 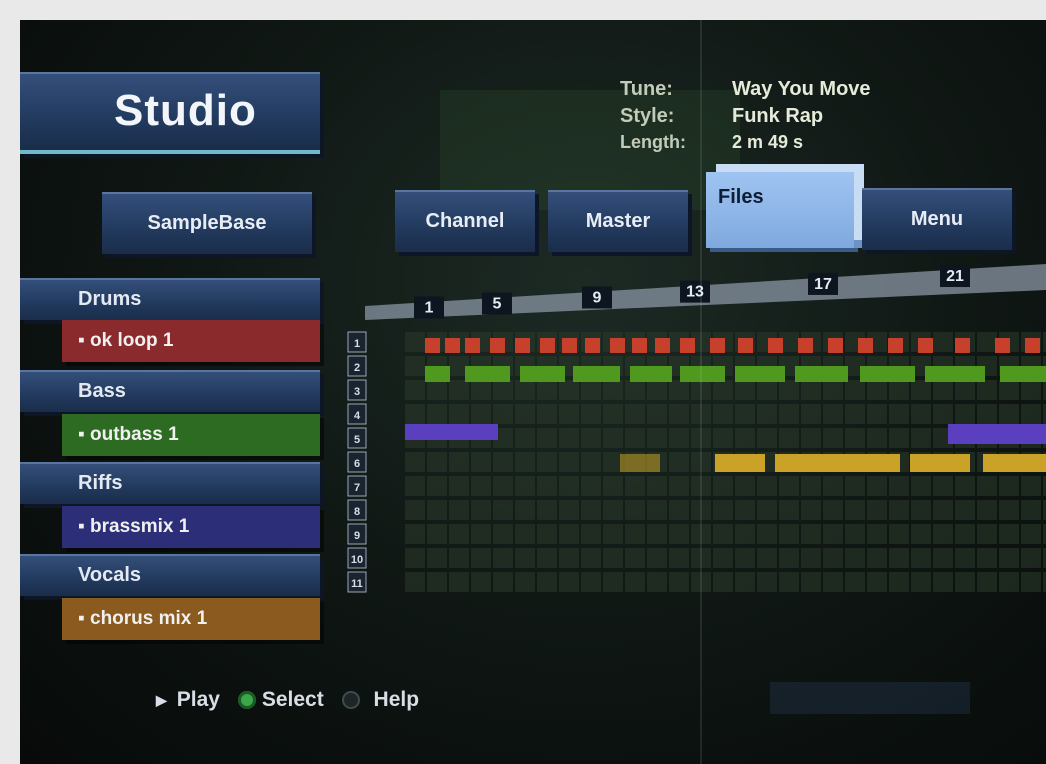 What do you see at coordinates (1014, 463) in the screenshot?
I see `vocal-block` at bounding box center [1014, 463].